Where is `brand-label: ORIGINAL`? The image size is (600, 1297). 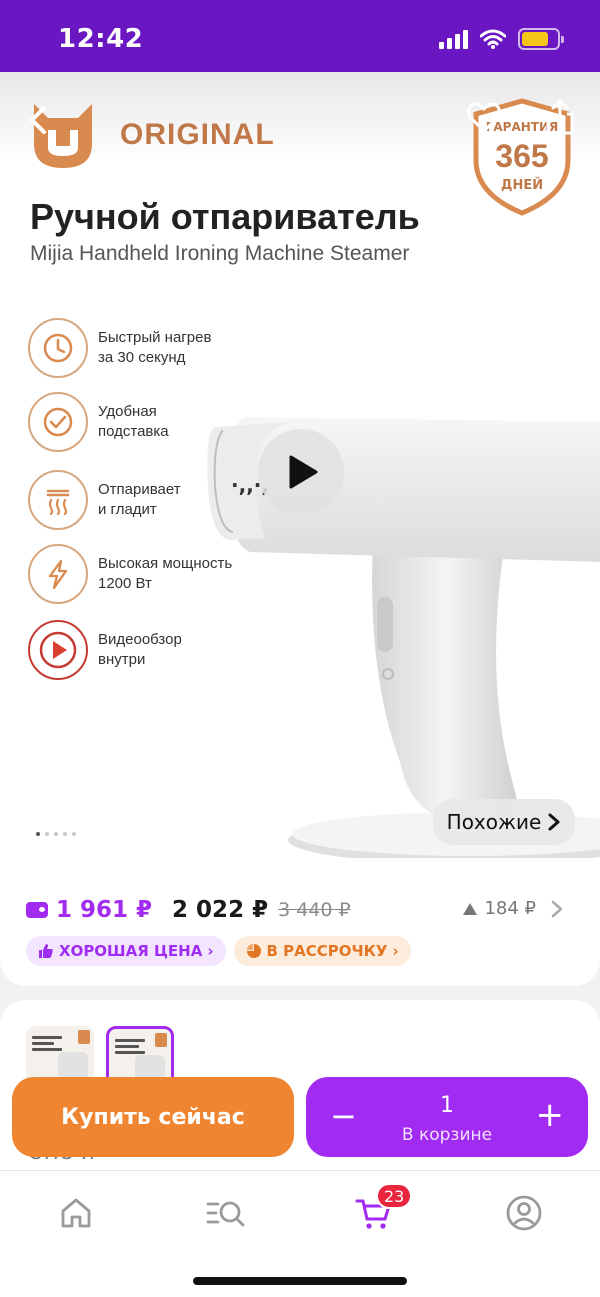
brand-label: ORIGINAL is located at coordinates (197, 134).